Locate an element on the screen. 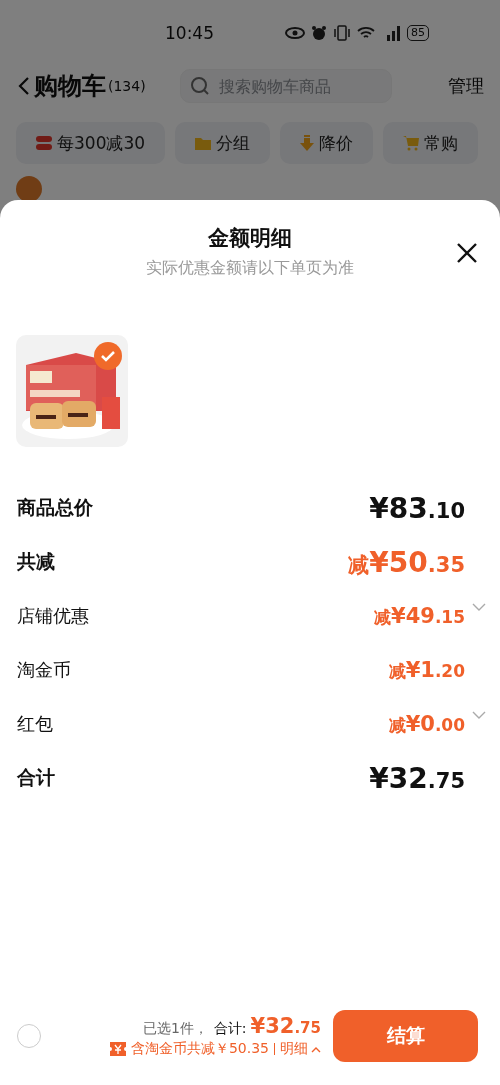 This screenshot has height=1085, width=500. page-title: 购物车 is located at coordinates (70, 86).